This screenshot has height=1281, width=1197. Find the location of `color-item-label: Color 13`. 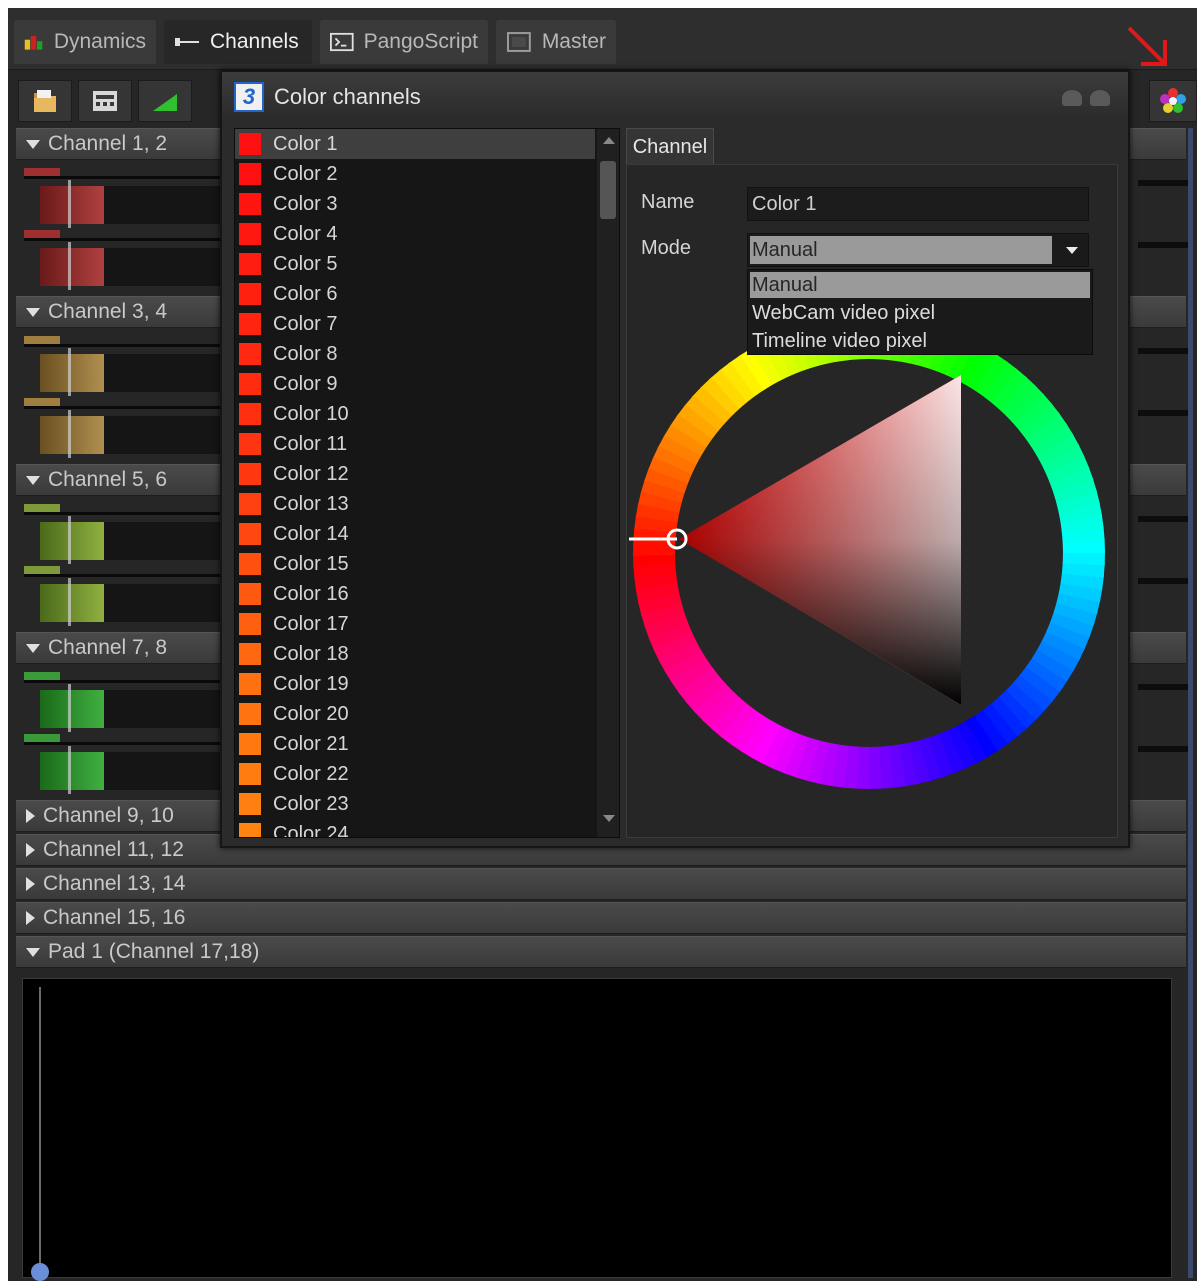

color-item-label: Color 13 is located at coordinates (311, 503).